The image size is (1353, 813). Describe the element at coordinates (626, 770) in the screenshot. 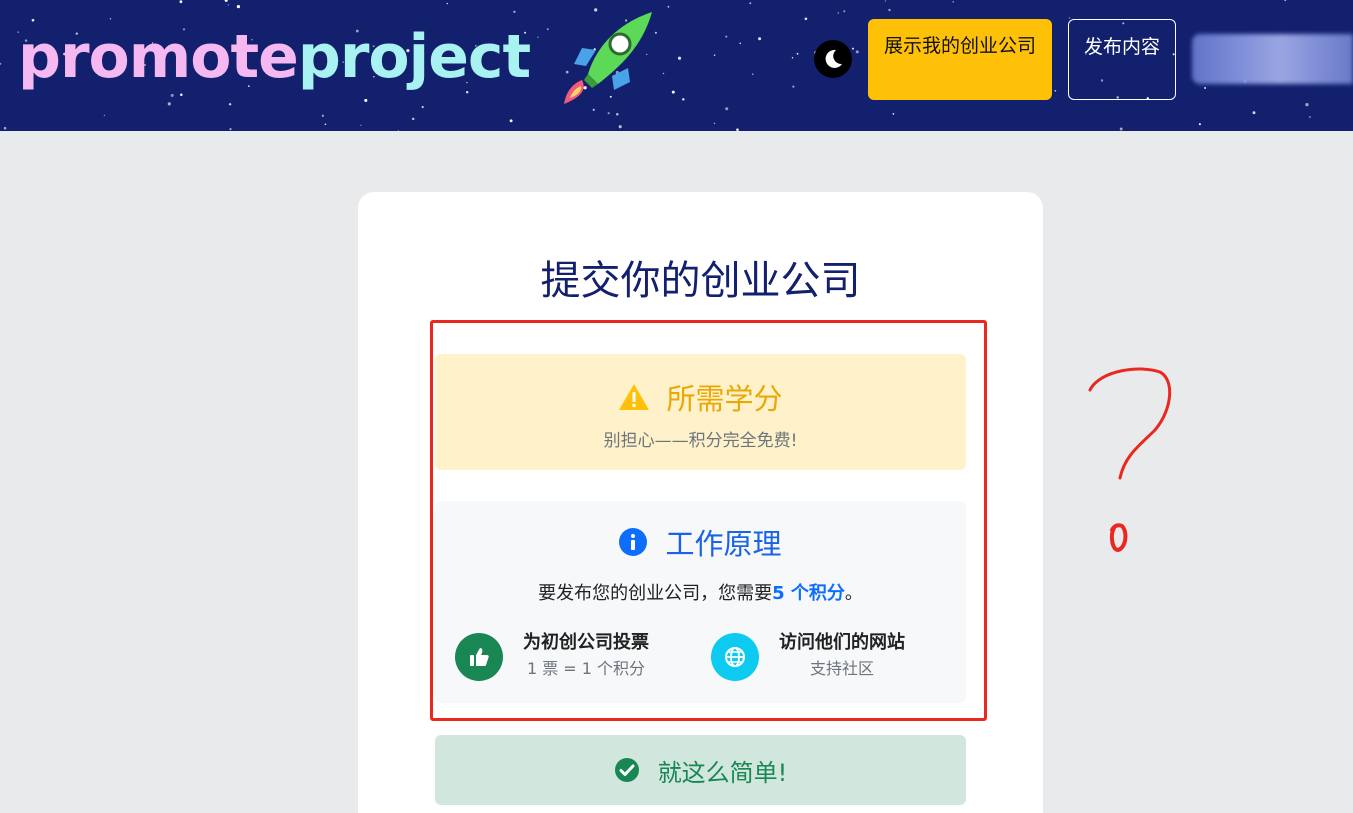

I see `check-circle-icon` at that location.